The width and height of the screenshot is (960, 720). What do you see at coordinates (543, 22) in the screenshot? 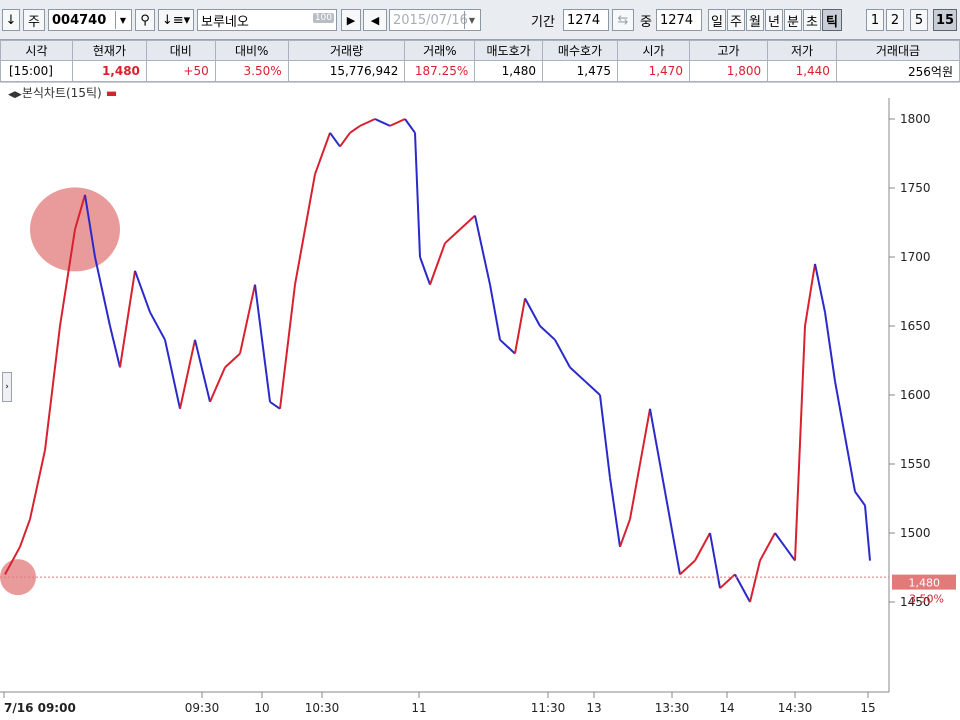
I see `period-label: 기간` at bounding box center [543, 22].